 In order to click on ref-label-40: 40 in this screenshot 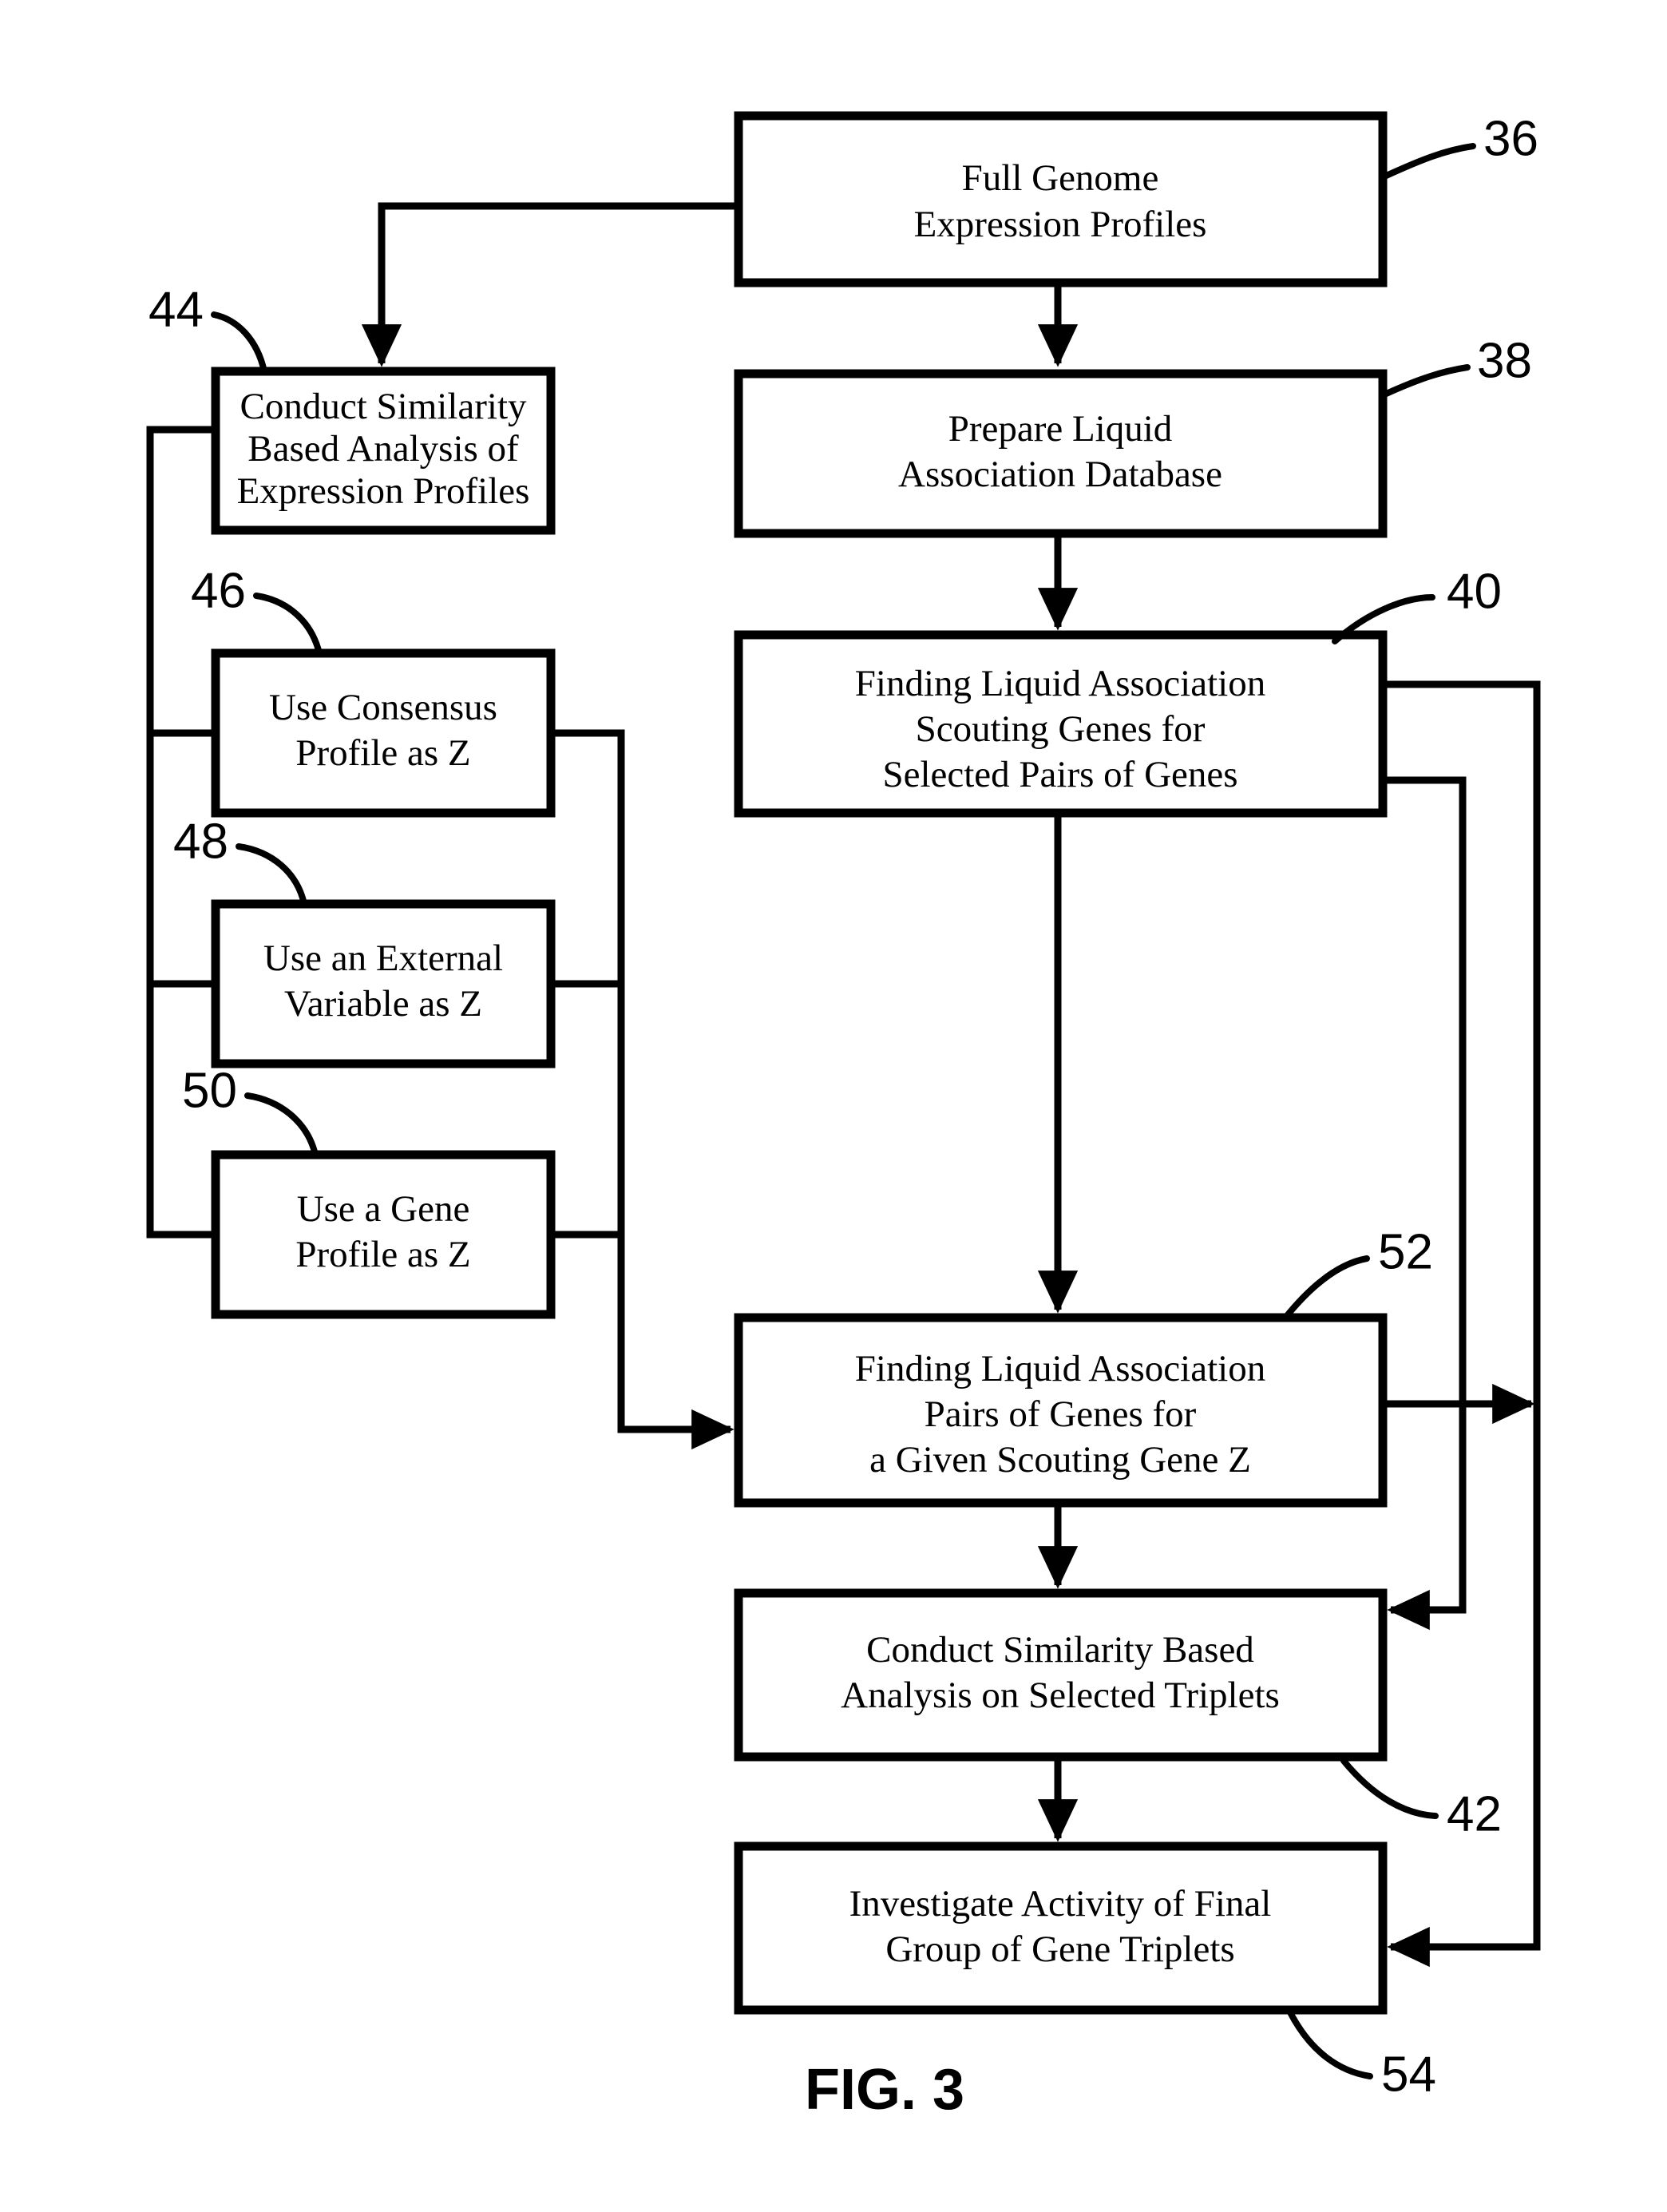, I will do `click(1474, 592)`.